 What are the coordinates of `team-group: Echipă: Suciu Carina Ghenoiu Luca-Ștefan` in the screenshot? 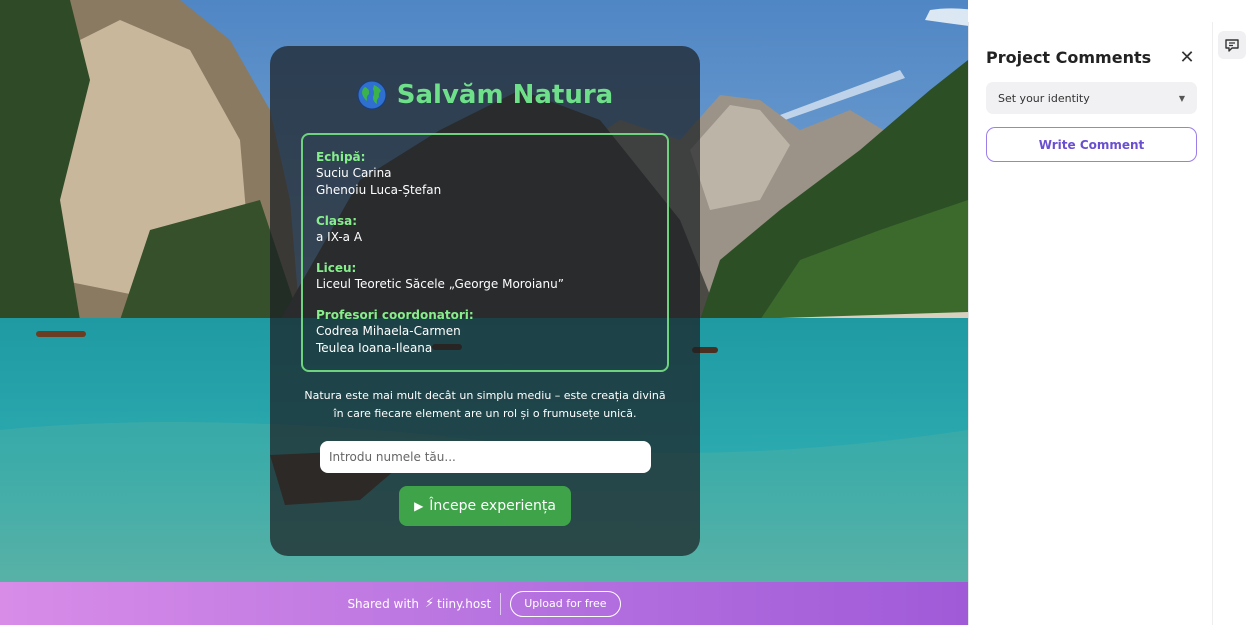 It's located at (491, 174).